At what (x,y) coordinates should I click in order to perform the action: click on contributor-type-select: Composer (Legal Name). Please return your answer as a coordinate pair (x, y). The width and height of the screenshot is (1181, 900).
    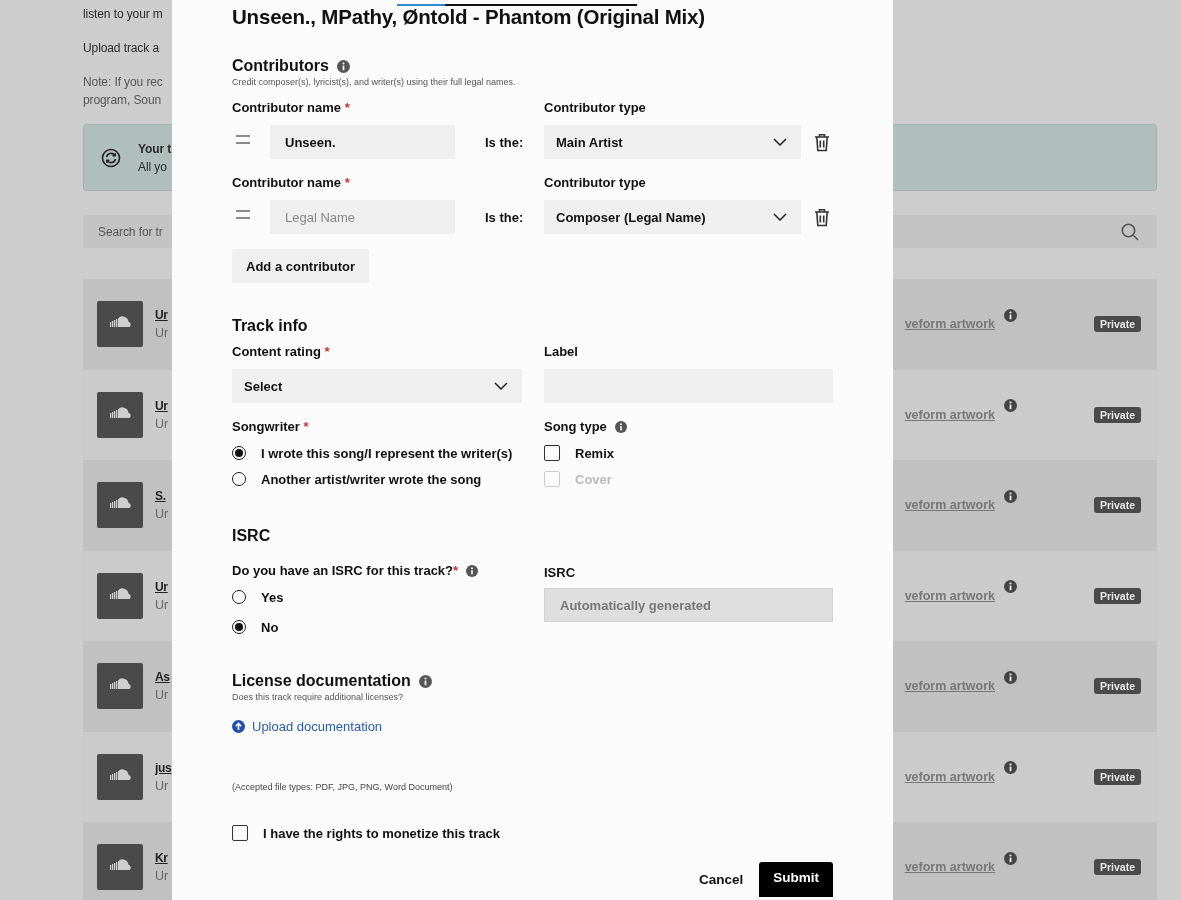
    Looking at the image, I should click on (672, 217).